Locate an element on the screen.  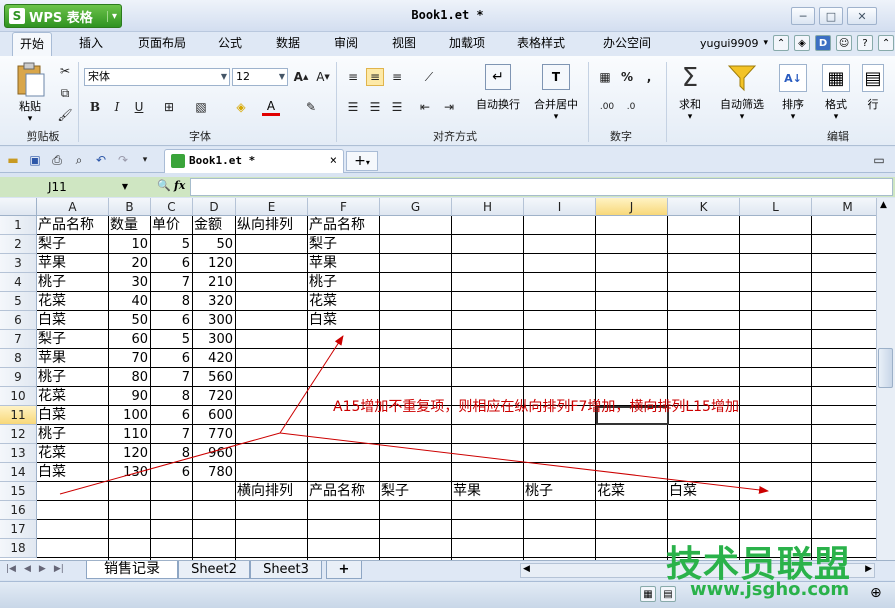
page-layout-icon: ▤ is located at coordinates (668, 594).